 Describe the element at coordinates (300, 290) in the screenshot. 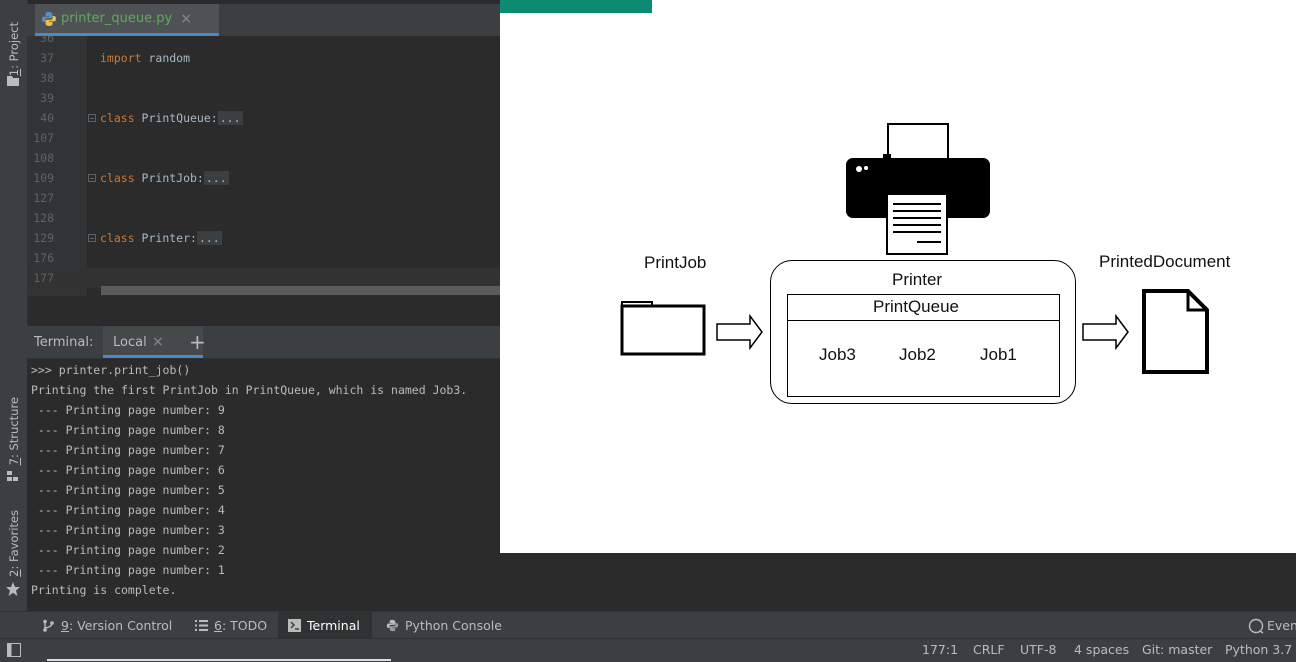

I see `editor-horizontal-scrollbar` at that location.